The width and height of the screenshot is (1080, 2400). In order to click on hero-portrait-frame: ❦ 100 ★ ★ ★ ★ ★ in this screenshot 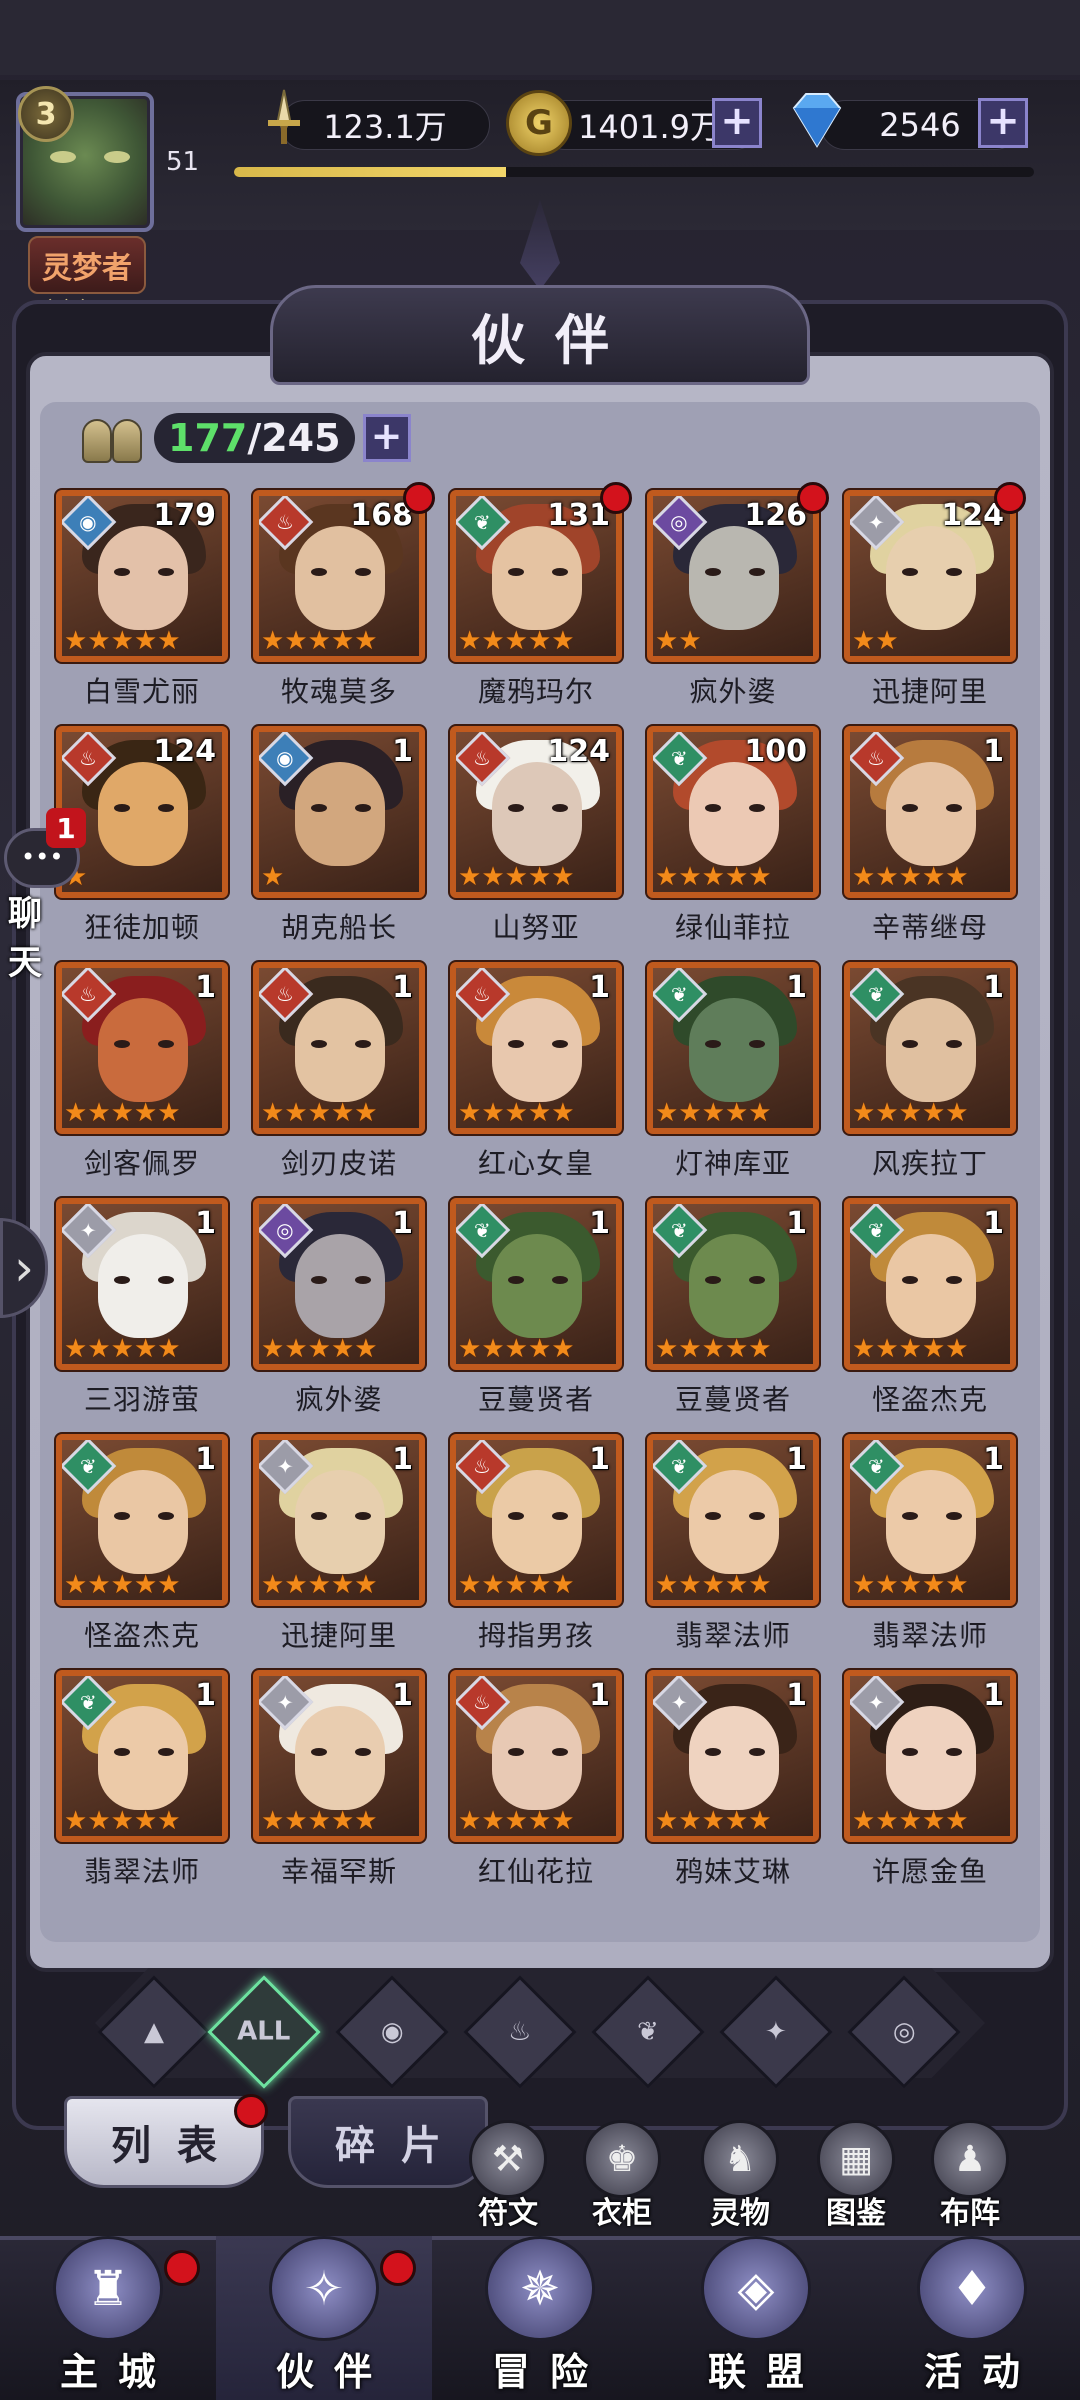, I will do `click(733, 812)`.